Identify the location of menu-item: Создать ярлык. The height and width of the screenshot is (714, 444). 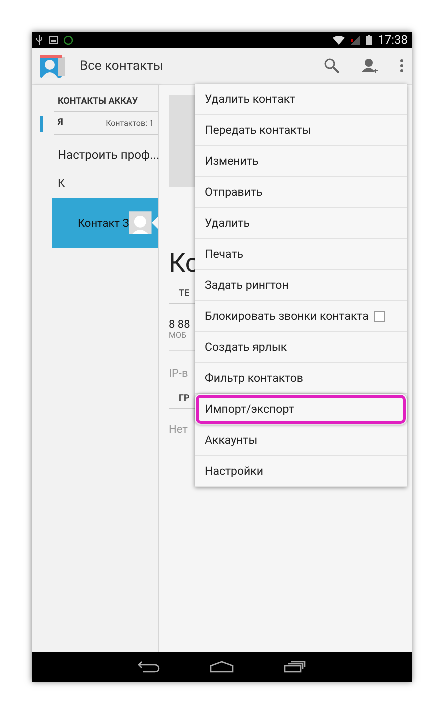
(301, 347).